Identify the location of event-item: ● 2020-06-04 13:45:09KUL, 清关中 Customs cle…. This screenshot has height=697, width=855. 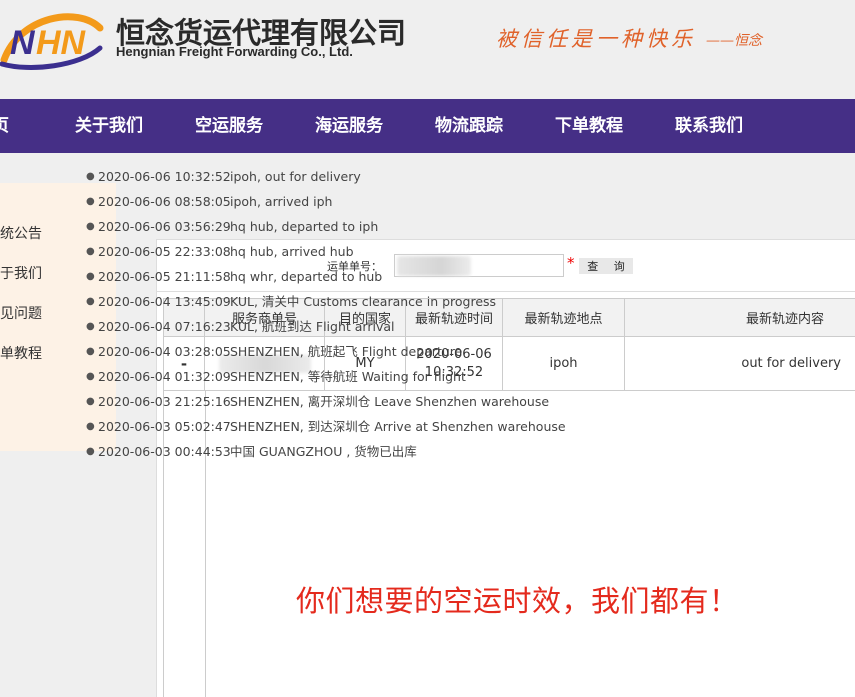
(326, 301).